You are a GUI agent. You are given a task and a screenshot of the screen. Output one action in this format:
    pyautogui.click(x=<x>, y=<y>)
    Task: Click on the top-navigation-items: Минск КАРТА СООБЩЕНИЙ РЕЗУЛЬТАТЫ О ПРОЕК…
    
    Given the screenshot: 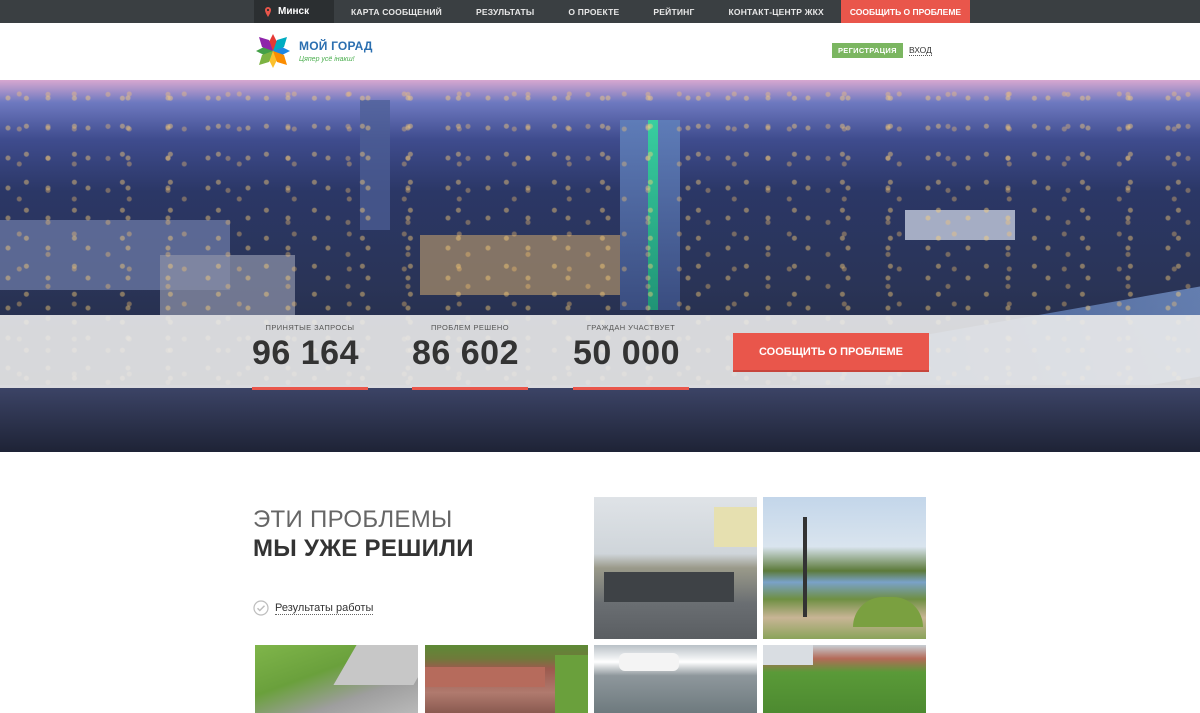 What is the action you would take?
    pyautogui.click(x=612, y=11)
    